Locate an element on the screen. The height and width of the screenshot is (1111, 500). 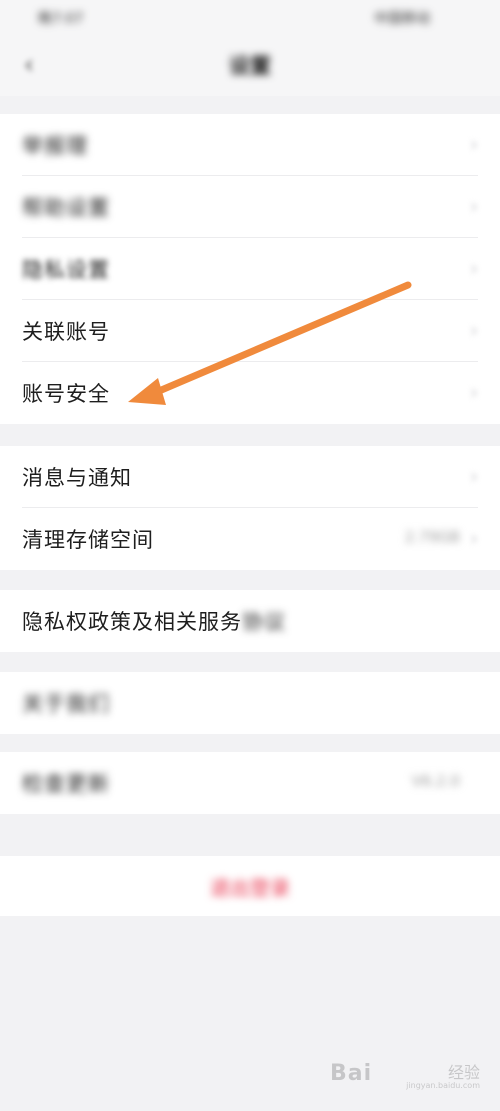
settings-row-help: 帮助设置 › is located at coordinates (250, 207).